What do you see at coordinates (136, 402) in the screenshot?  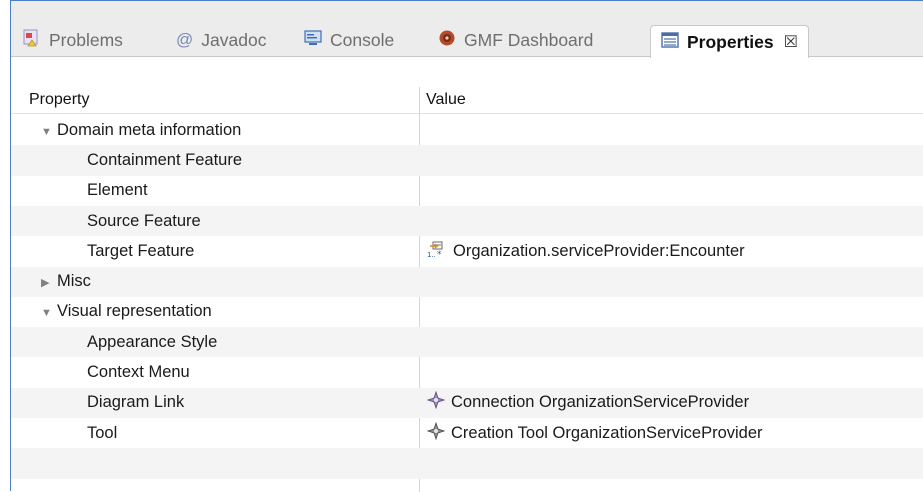 I see `row-label: Diagram Link` at bounding box center [136, 402].